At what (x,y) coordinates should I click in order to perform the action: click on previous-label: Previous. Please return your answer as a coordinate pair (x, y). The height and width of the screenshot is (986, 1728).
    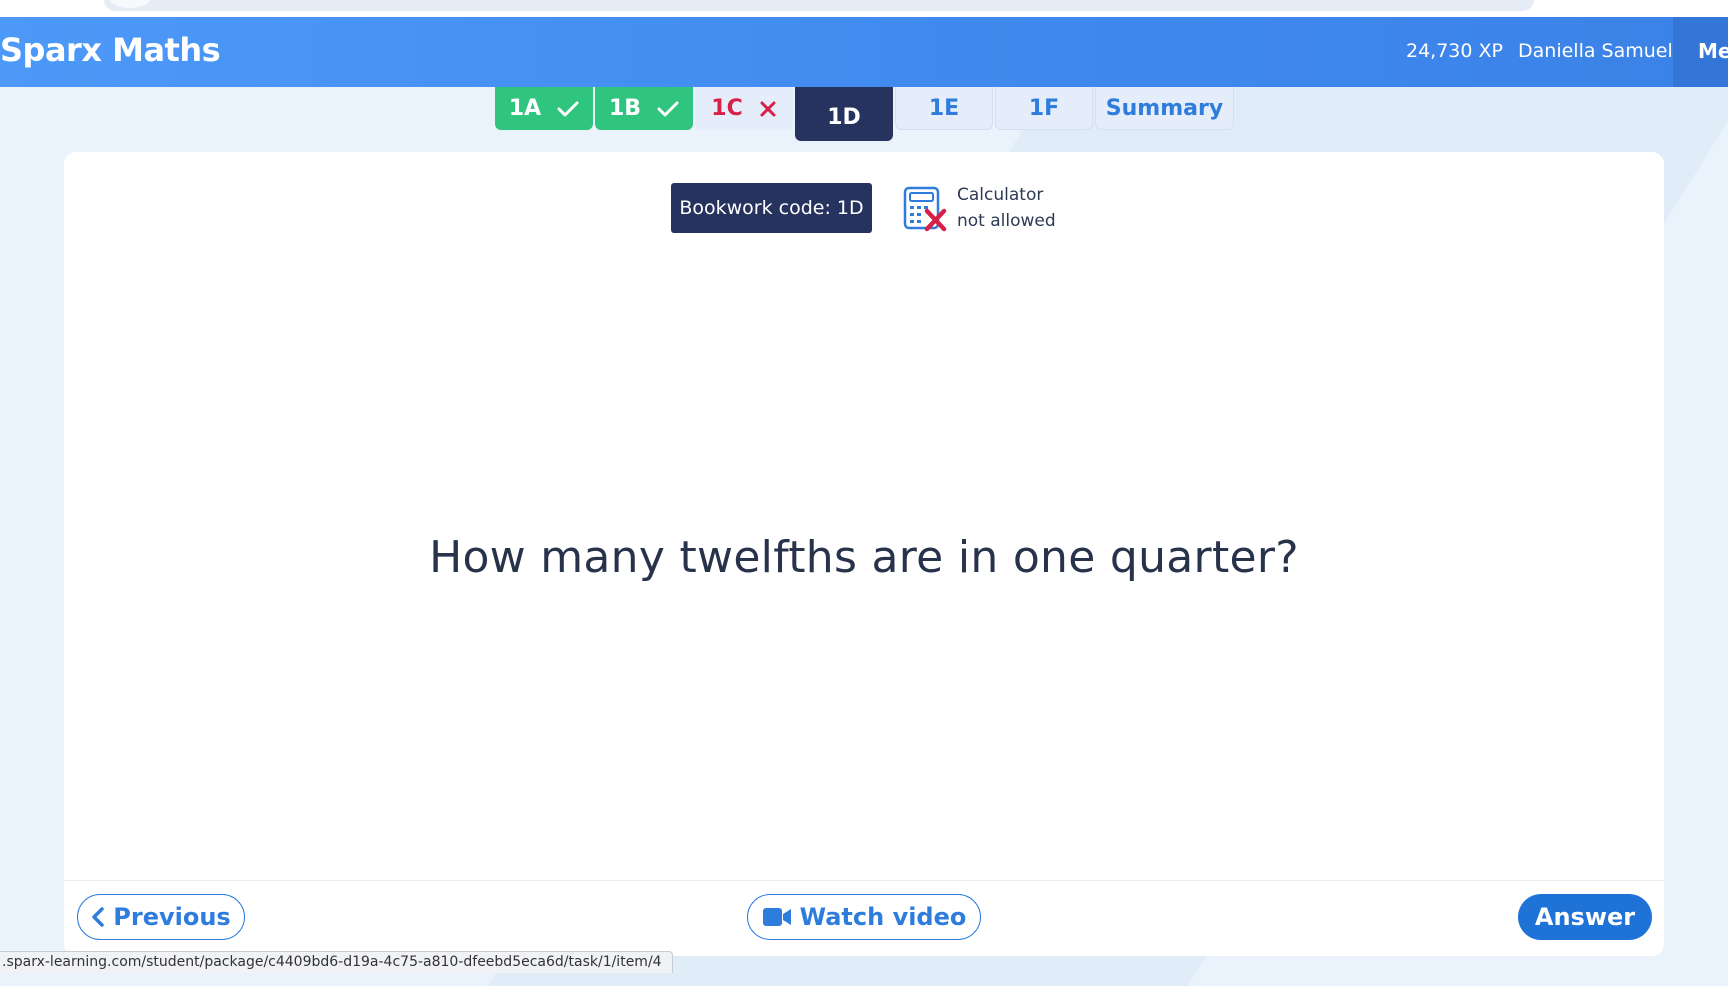
    Looking at the image, I should click on (172, 917).